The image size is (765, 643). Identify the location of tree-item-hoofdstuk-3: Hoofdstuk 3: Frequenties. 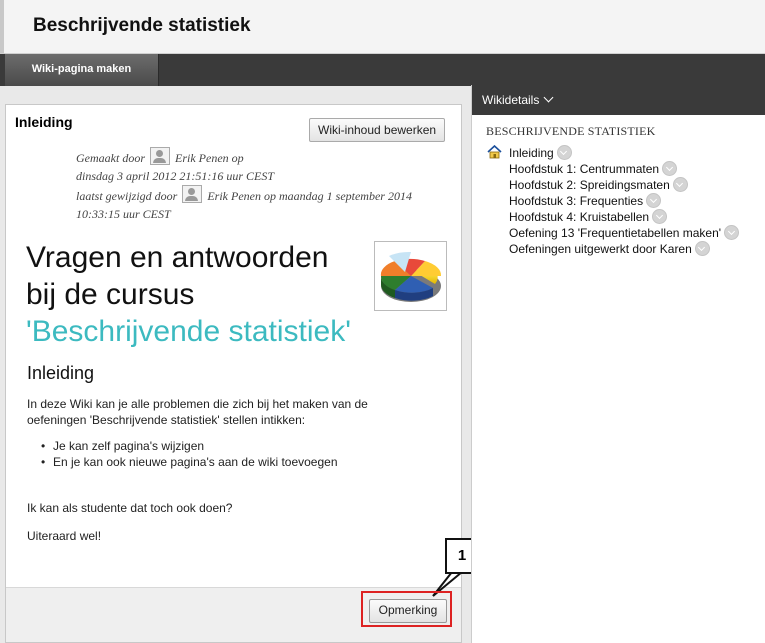
(585, 200).